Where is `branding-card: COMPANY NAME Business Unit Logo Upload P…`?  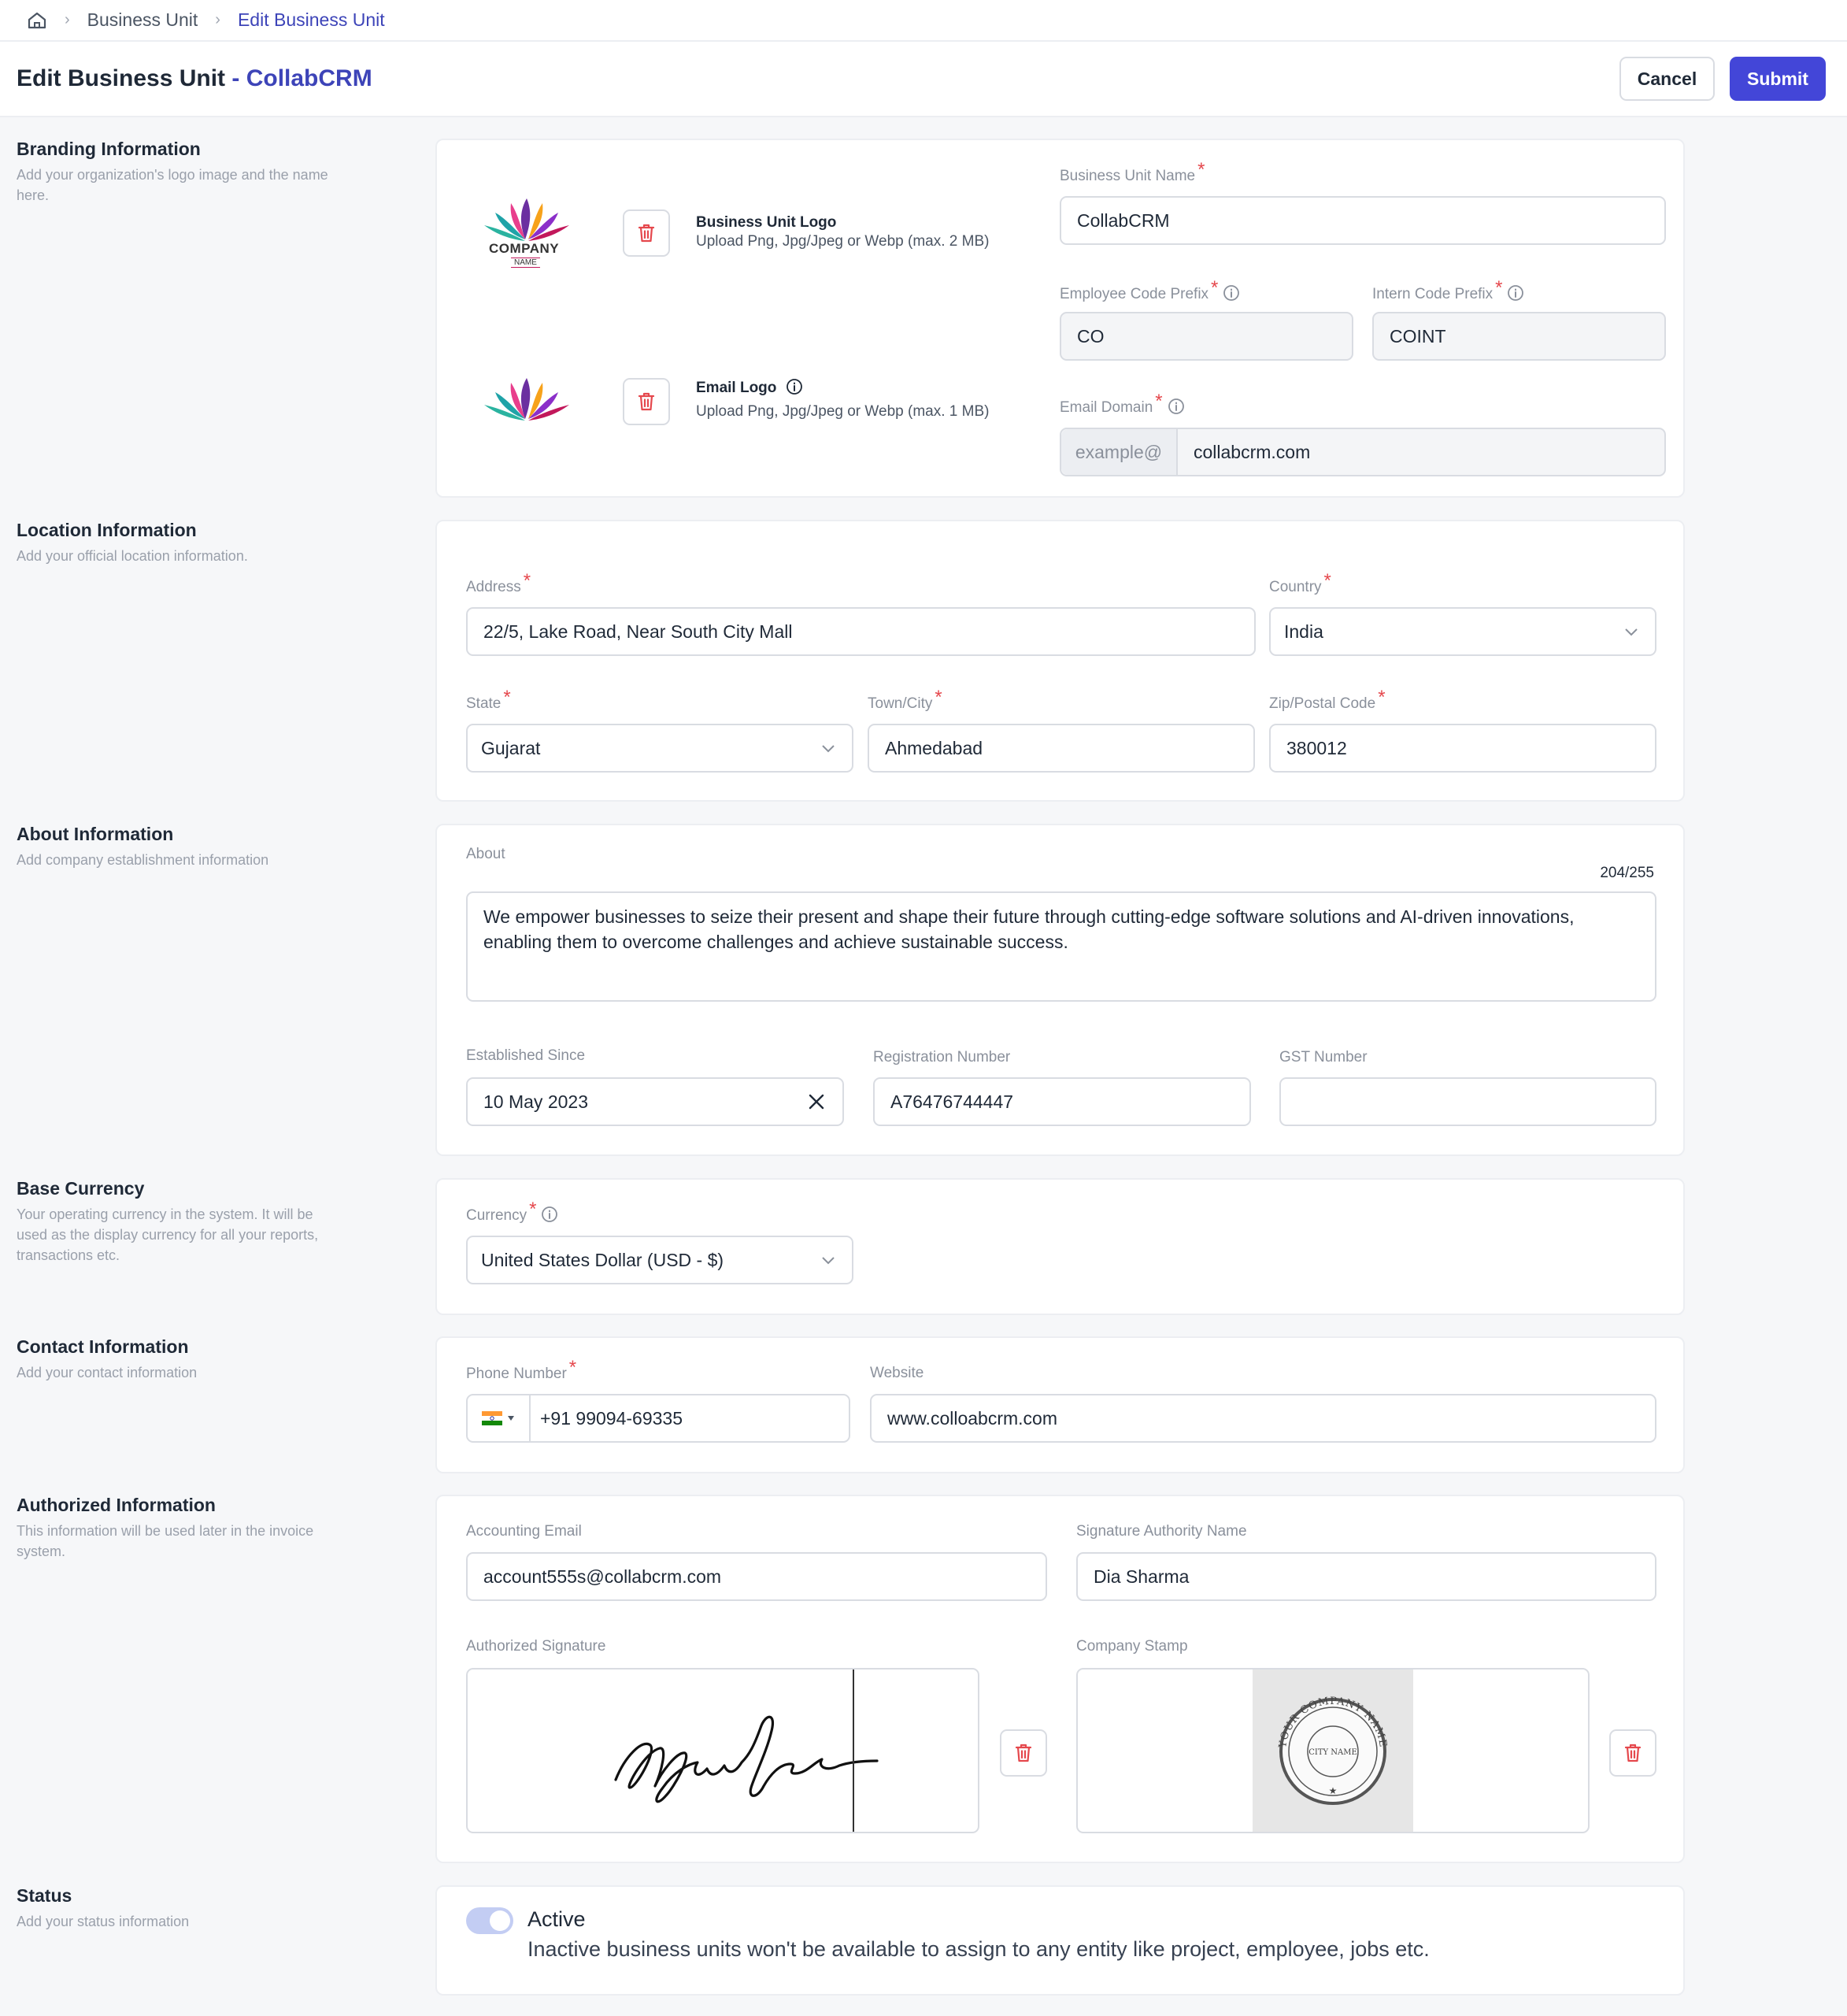
branding-card: COMPANY NAME Business Unit Logo Upload P… is located at coordinates (1060, 318).